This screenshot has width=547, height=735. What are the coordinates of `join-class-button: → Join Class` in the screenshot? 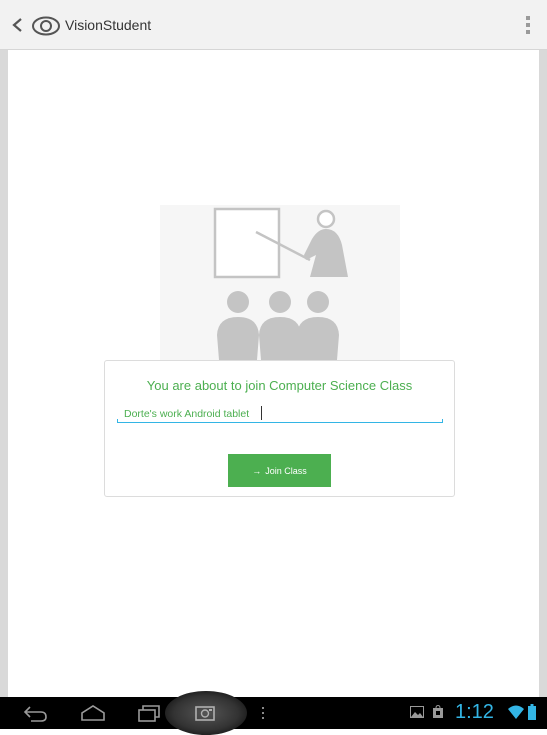 It's located at (279, 470).